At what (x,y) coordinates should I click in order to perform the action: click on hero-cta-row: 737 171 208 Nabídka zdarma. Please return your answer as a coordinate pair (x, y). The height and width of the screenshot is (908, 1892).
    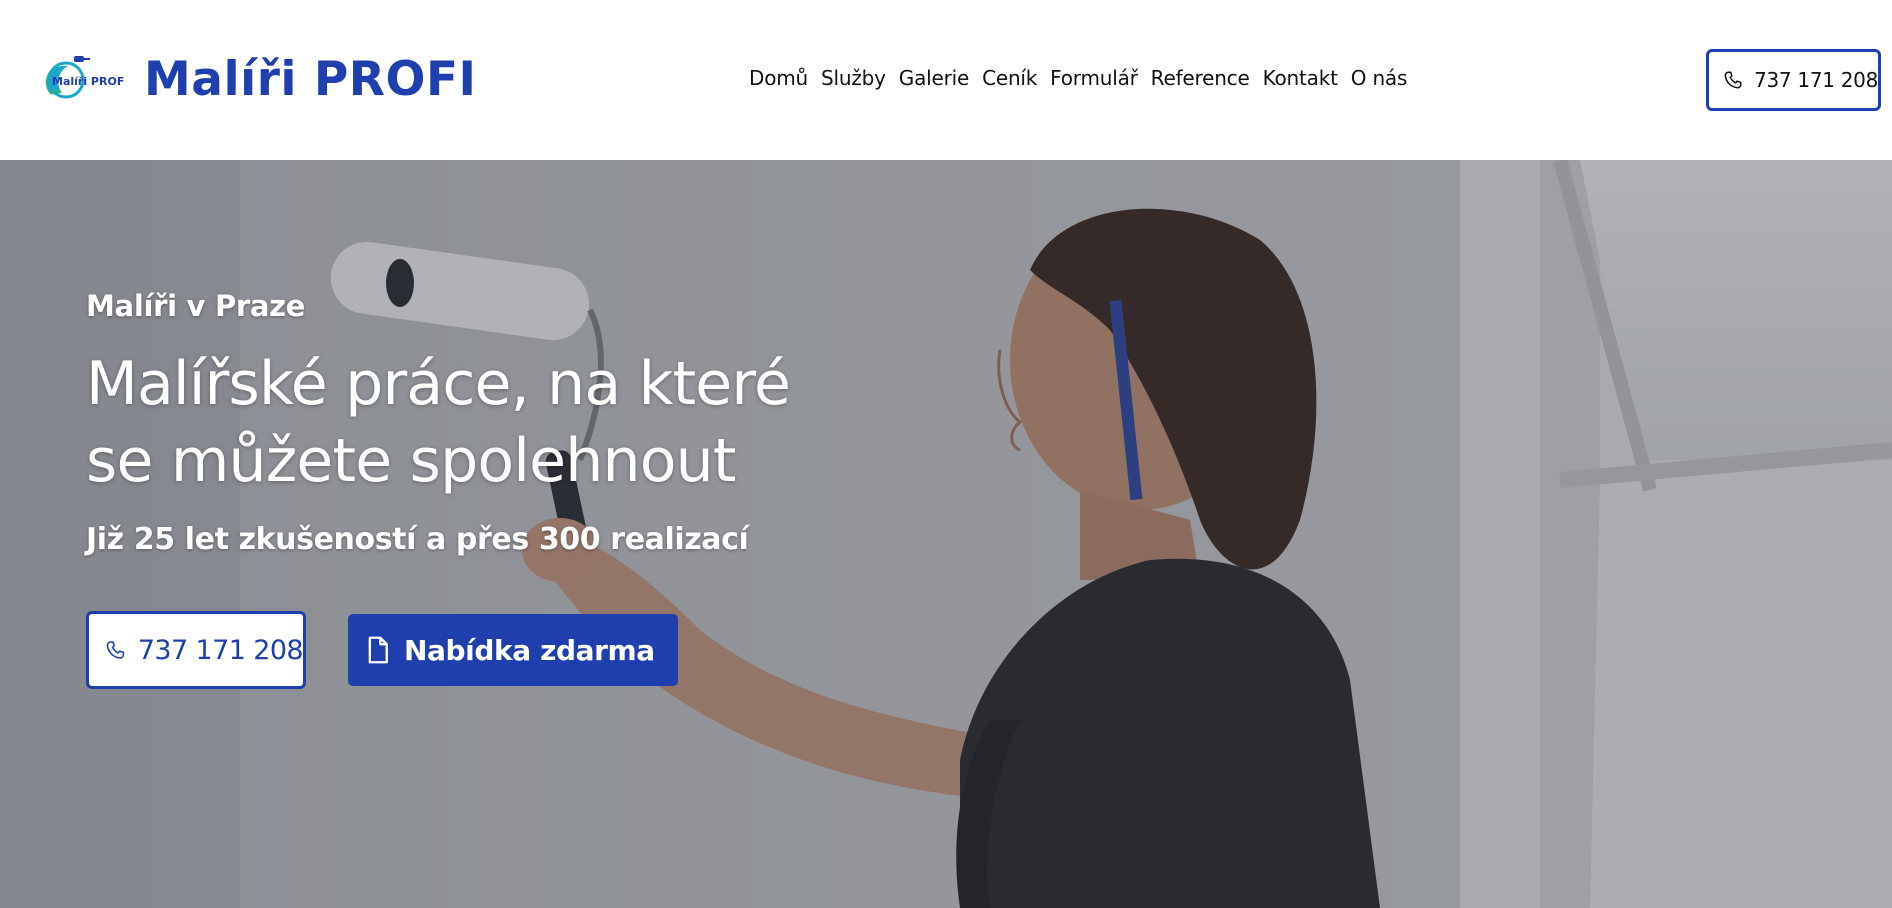
    Looking at the image, I should click on (382, 650).